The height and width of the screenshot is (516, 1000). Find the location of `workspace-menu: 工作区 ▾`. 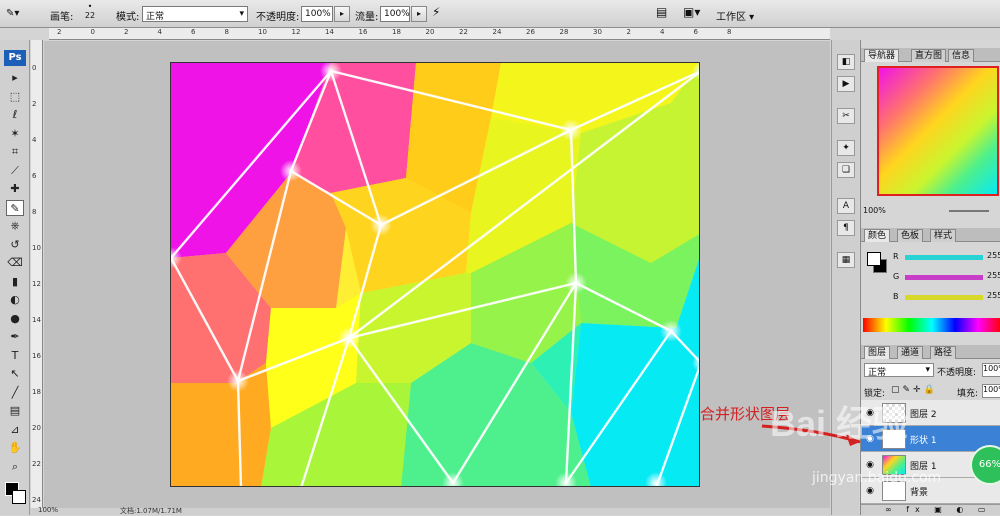

workspace-menu: 工作区 ▾ is located at coordinates (735, 15).